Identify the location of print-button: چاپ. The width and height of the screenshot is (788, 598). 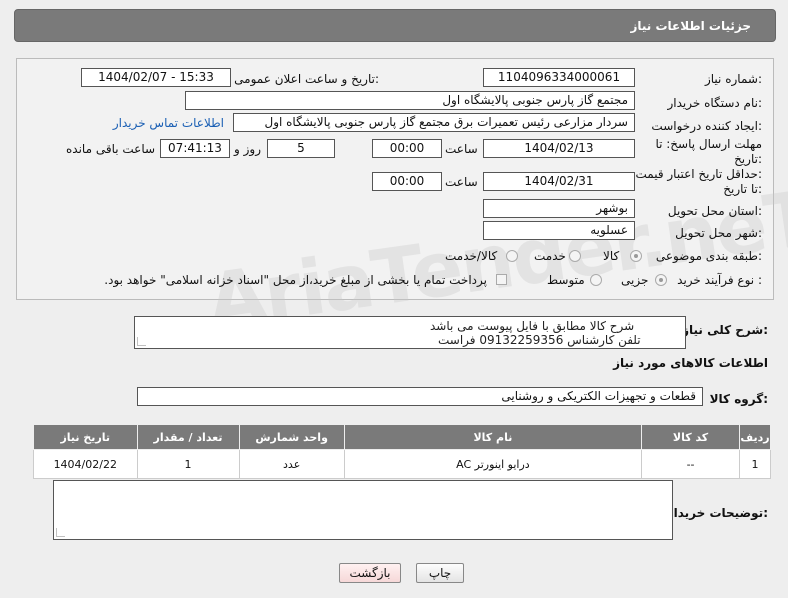
(440, 573).